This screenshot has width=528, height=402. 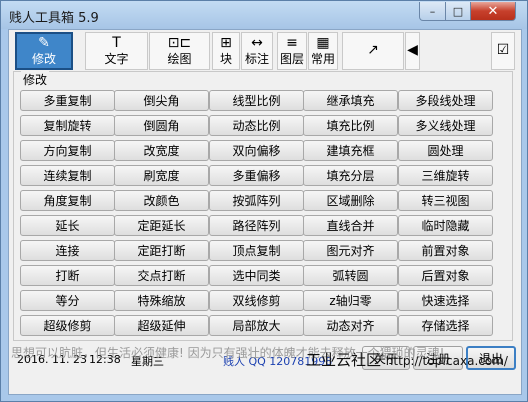 What do you see at coordinates (161, 150) in the screenshot?
I see `function-button: 改宽度` at bounding box center [161, 150].